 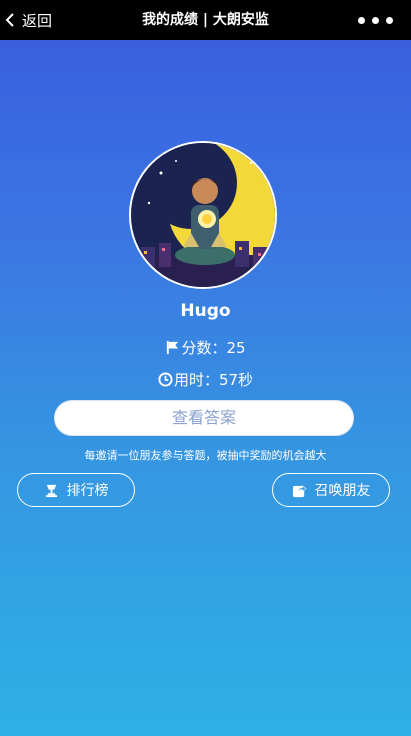 I want to click on score-text: 分数：25, so click(x=213, y=348).